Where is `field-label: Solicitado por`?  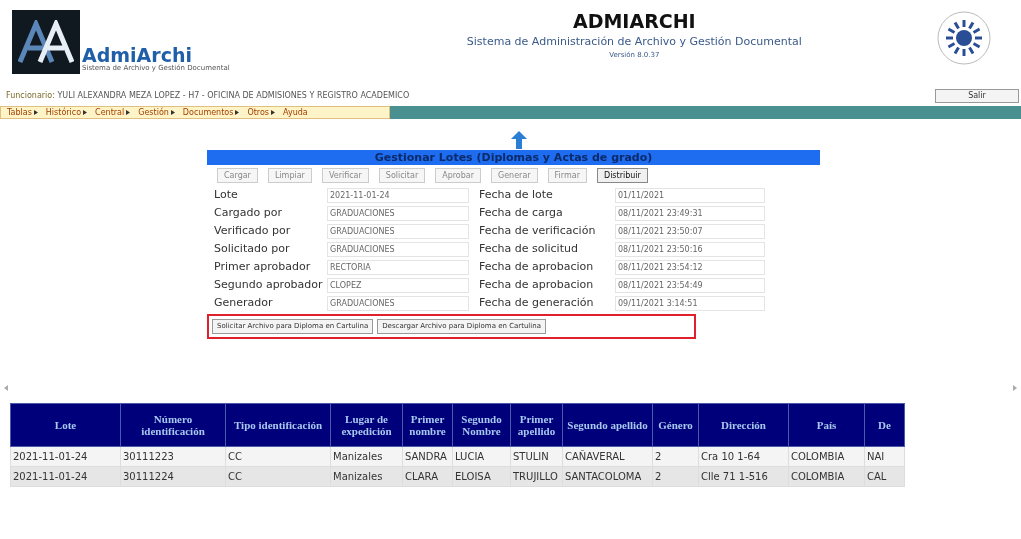
field-label: Solicitado por is located at coordinates (252, 248).